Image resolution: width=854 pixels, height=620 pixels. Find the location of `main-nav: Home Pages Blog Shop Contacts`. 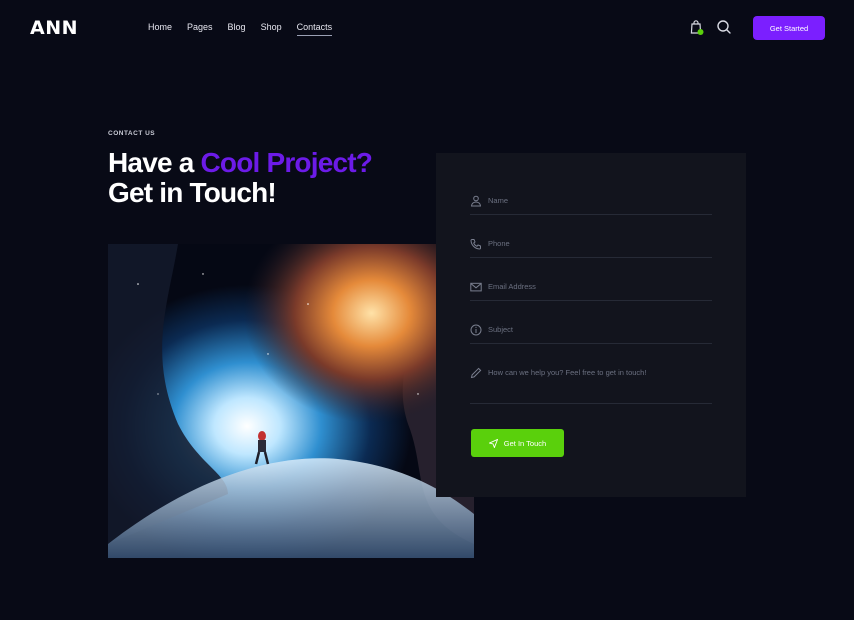

main-nav: Home Pages Blog Shop Contacts is located at coordinates (247, 29).